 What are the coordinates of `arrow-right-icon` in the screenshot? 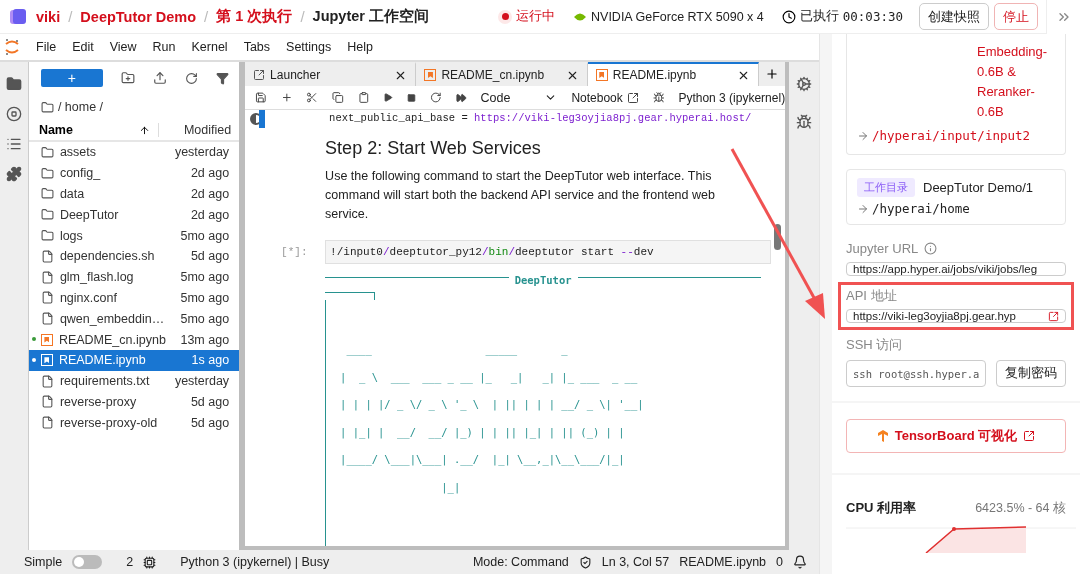 It's located at (863, 136).